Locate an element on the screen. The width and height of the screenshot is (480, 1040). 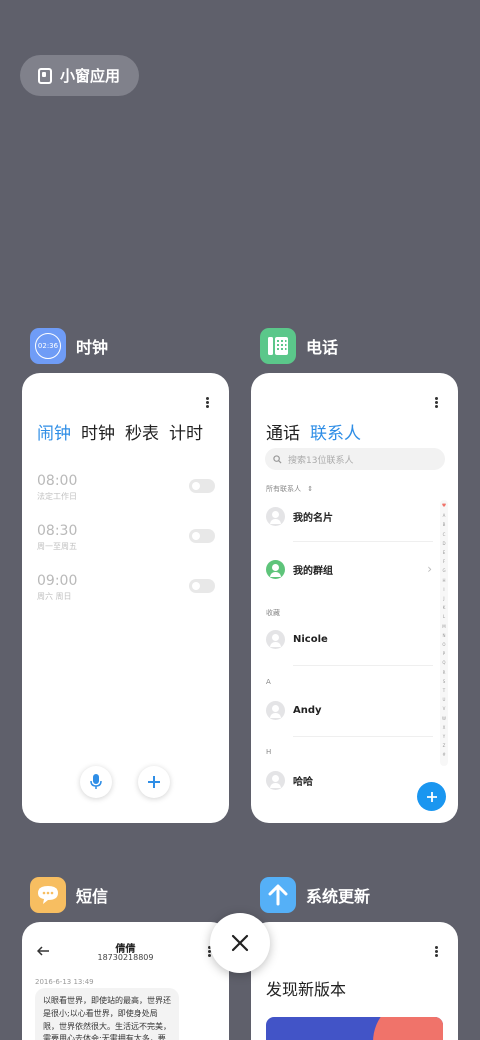
update-app-card: 发现新版本 is located at coordinates (354, 981).